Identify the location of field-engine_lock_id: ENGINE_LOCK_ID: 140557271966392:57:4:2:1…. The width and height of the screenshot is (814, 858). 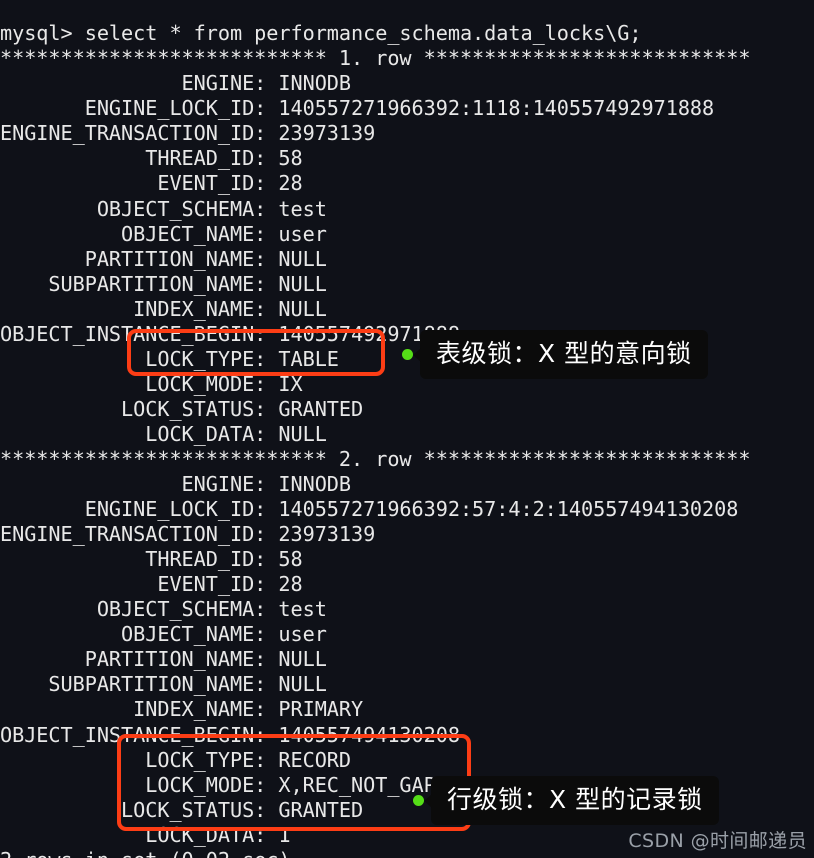
(369, 509).